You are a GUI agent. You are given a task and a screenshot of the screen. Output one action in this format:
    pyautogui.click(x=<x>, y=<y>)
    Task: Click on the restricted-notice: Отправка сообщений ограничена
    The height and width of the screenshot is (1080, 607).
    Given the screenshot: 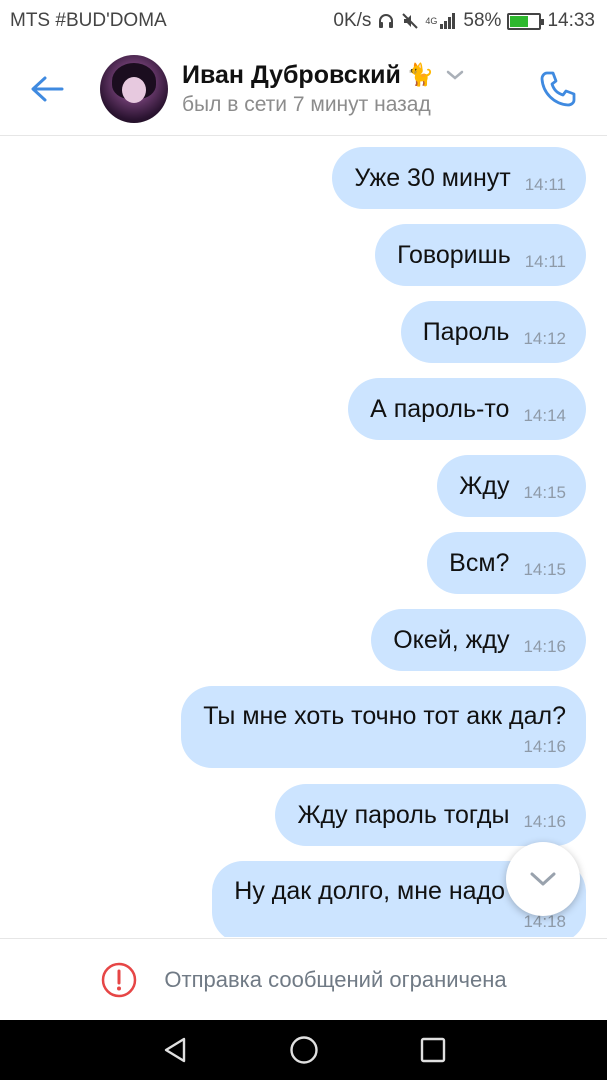 What is the action you would take?
    pyautogui.click(x=303, y=979)
    